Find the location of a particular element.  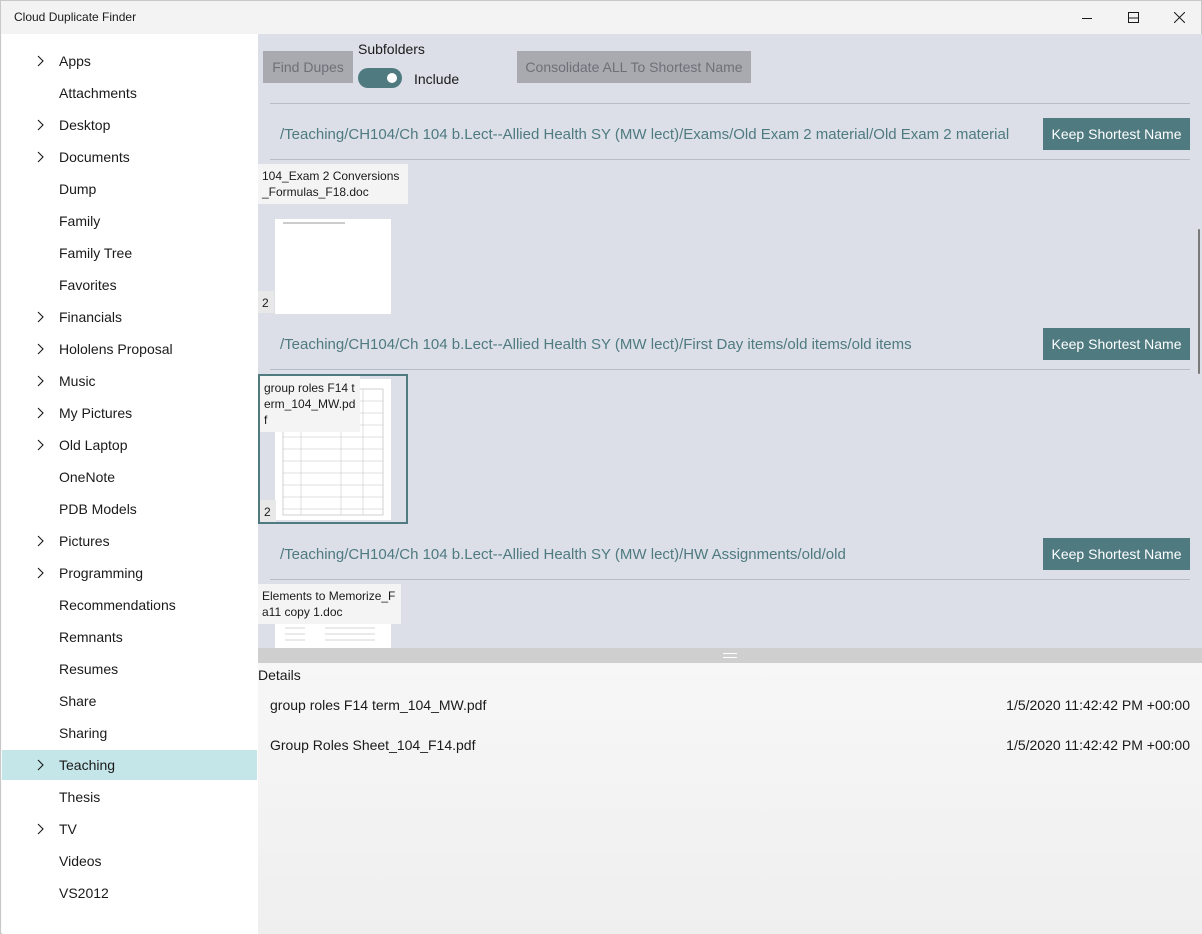

tree-item-label: Resumes is located at coordinates (89, 669).